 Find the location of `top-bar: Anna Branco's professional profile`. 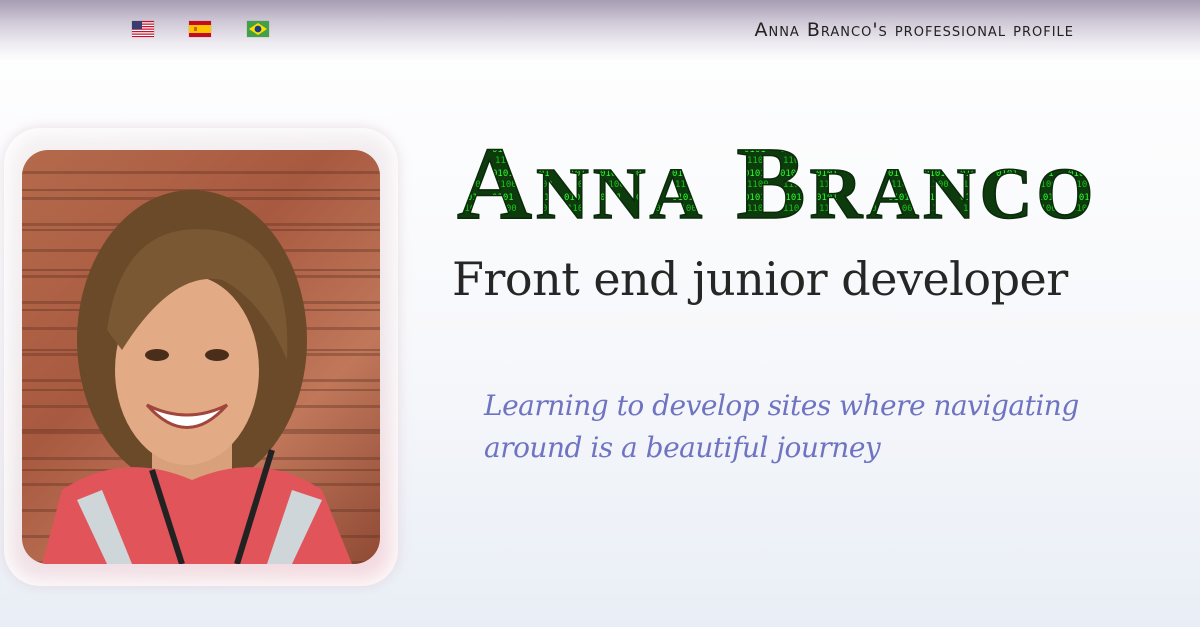

top-bar: Anna Branco's professional profile is located at coordinates (600, 31).